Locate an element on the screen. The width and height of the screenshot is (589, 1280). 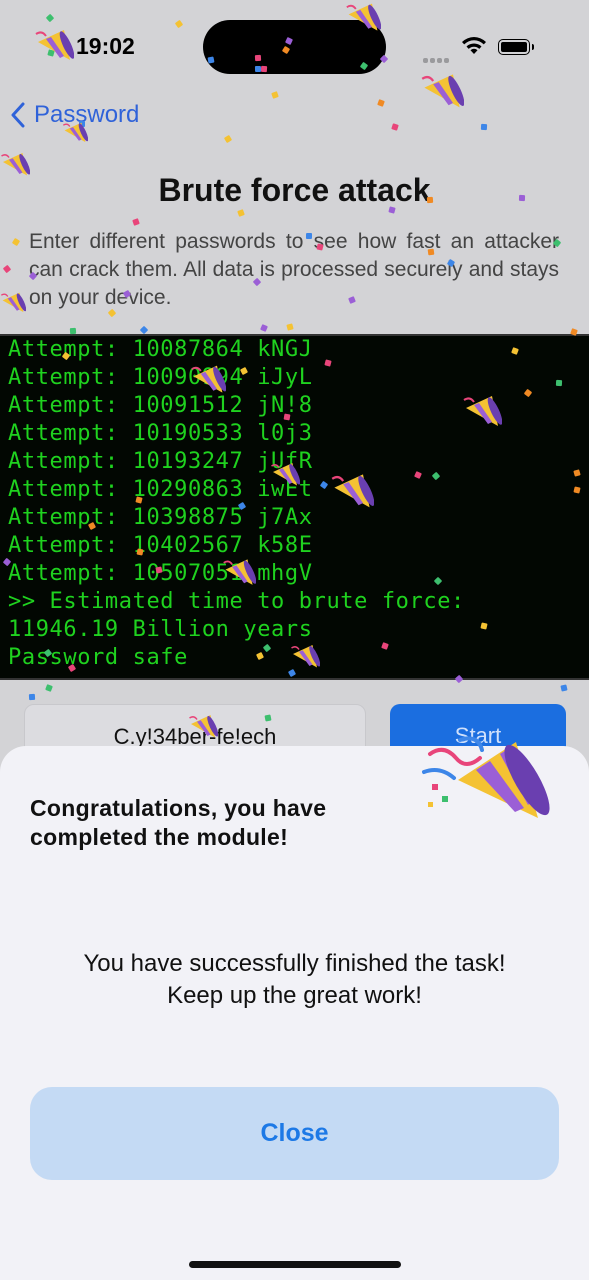
cellular-signal-icon is located at coordinates (437, 59).